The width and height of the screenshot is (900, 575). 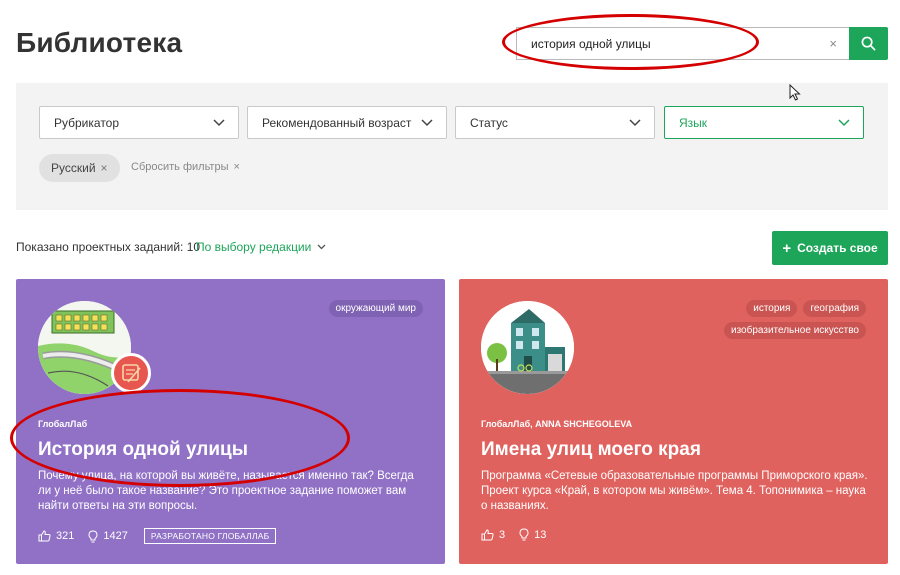 I want to click on create-button: + Создать свое, so click(x=830, y=248).